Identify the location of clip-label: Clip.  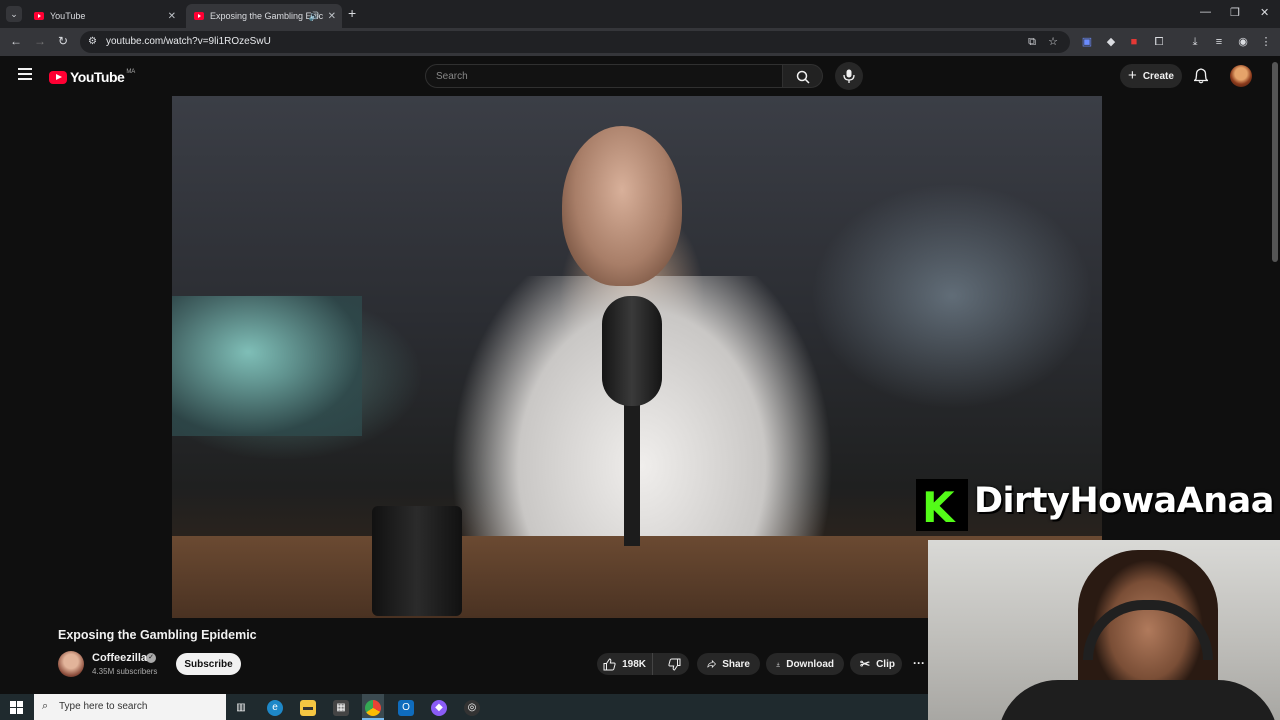
(885, 664).